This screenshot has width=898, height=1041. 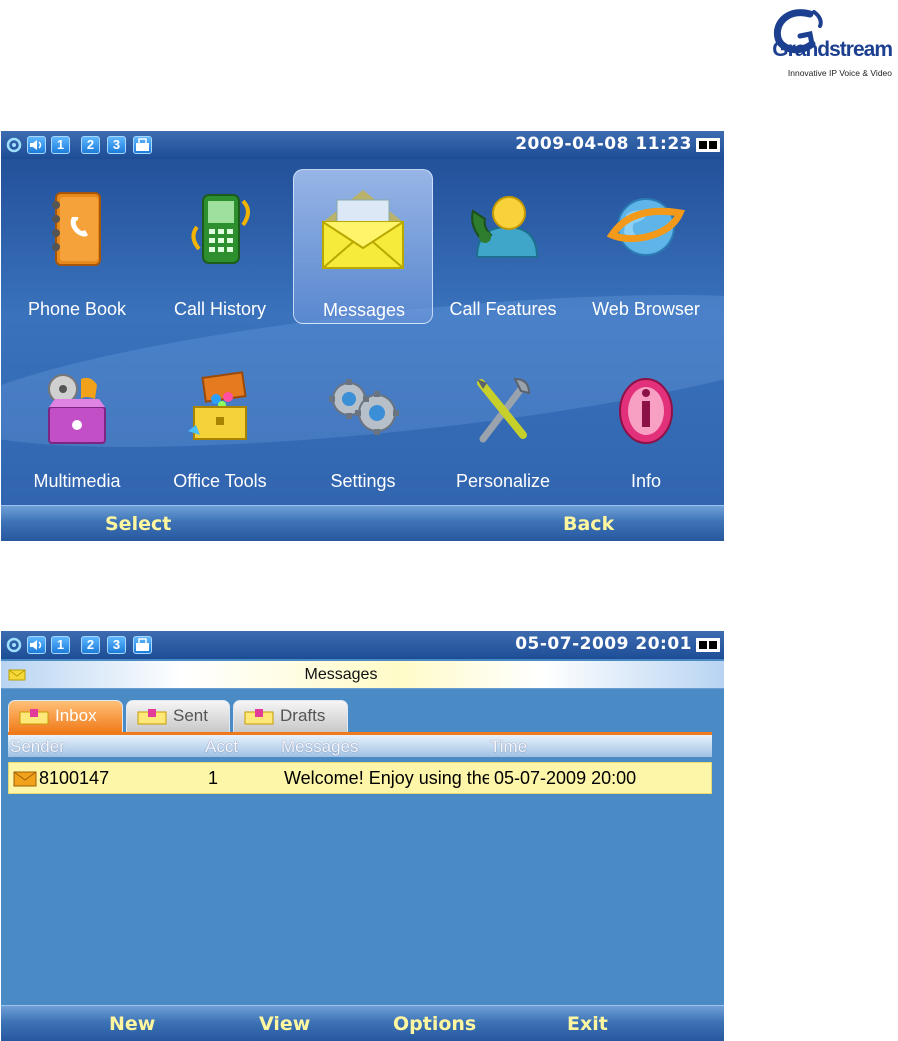 What do you see at coordinates (362, 145) in the screenshot?
I see `status-bar: 1 2 3 2009-04-08 11:23` at bounding box center [362, 145].